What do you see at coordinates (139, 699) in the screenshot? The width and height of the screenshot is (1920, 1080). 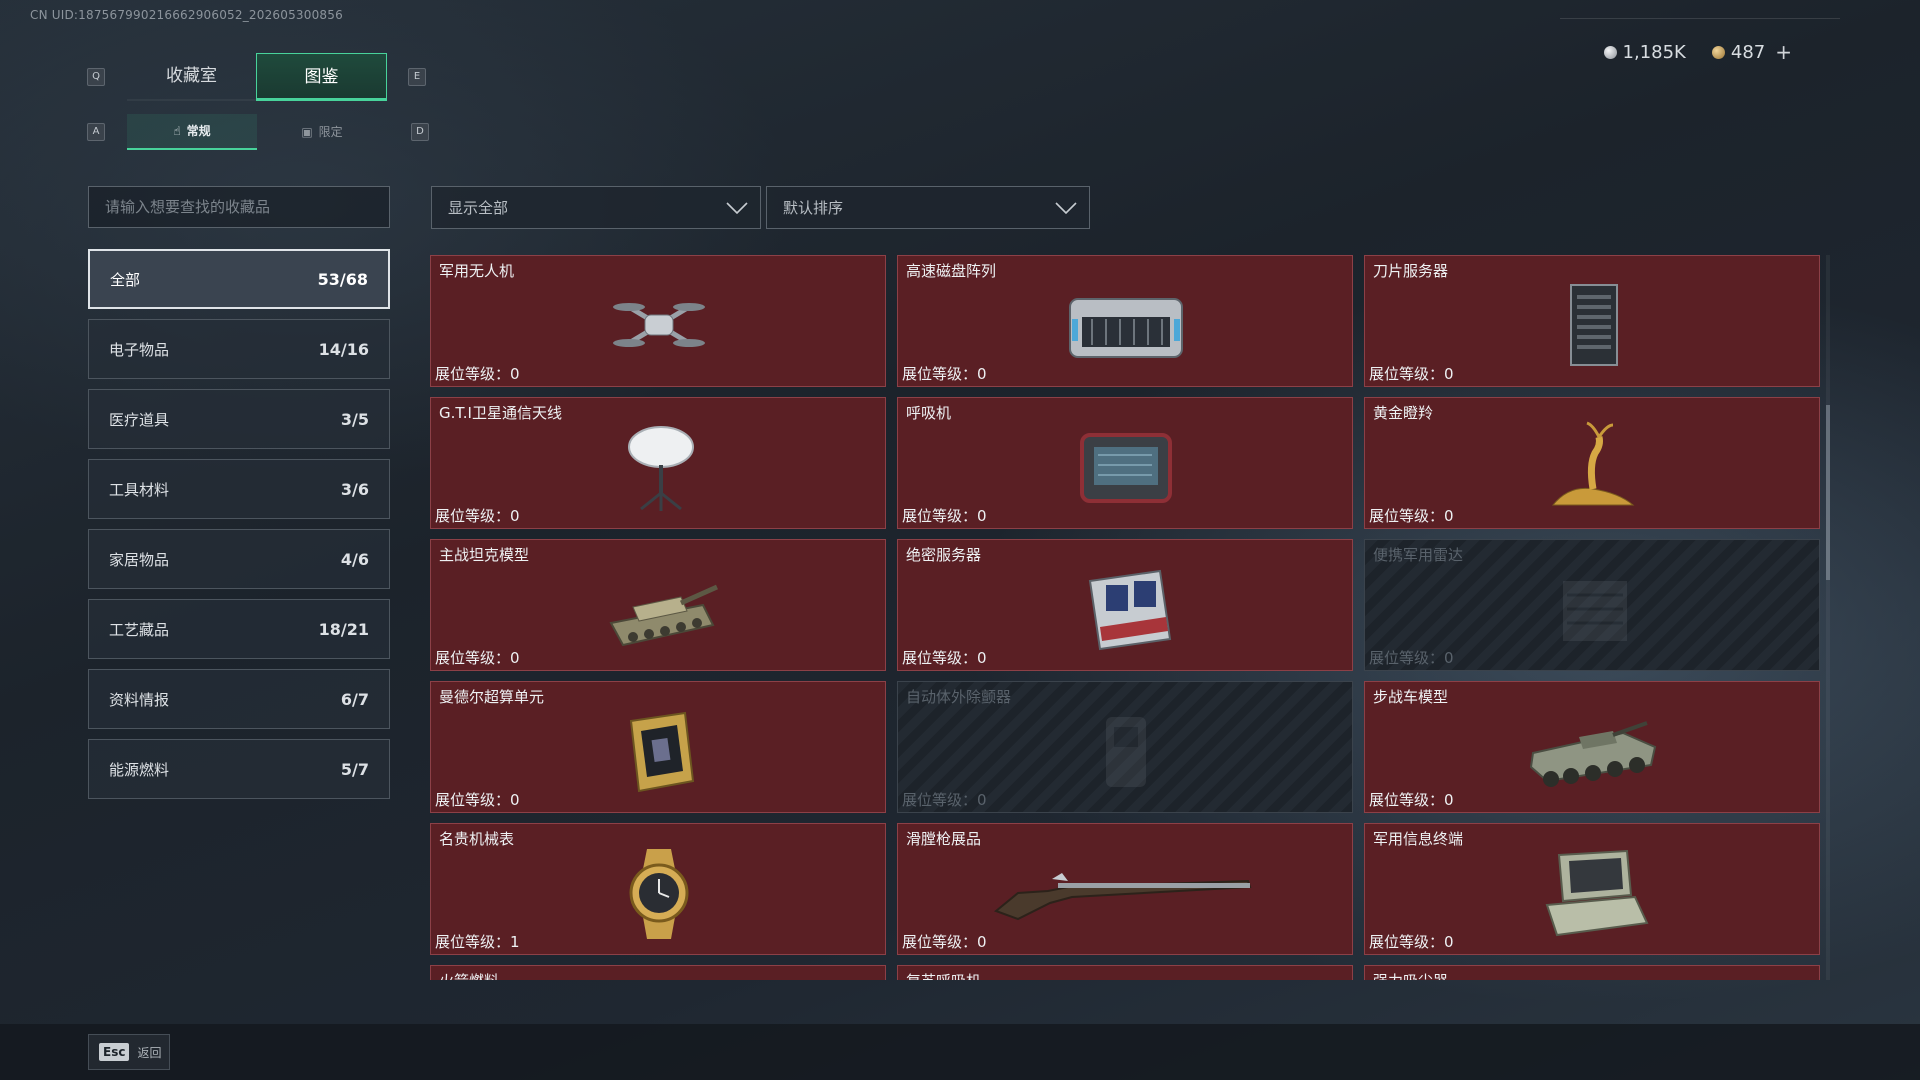 I see `category-label: 资料情报` at bounding box center [139, 699].